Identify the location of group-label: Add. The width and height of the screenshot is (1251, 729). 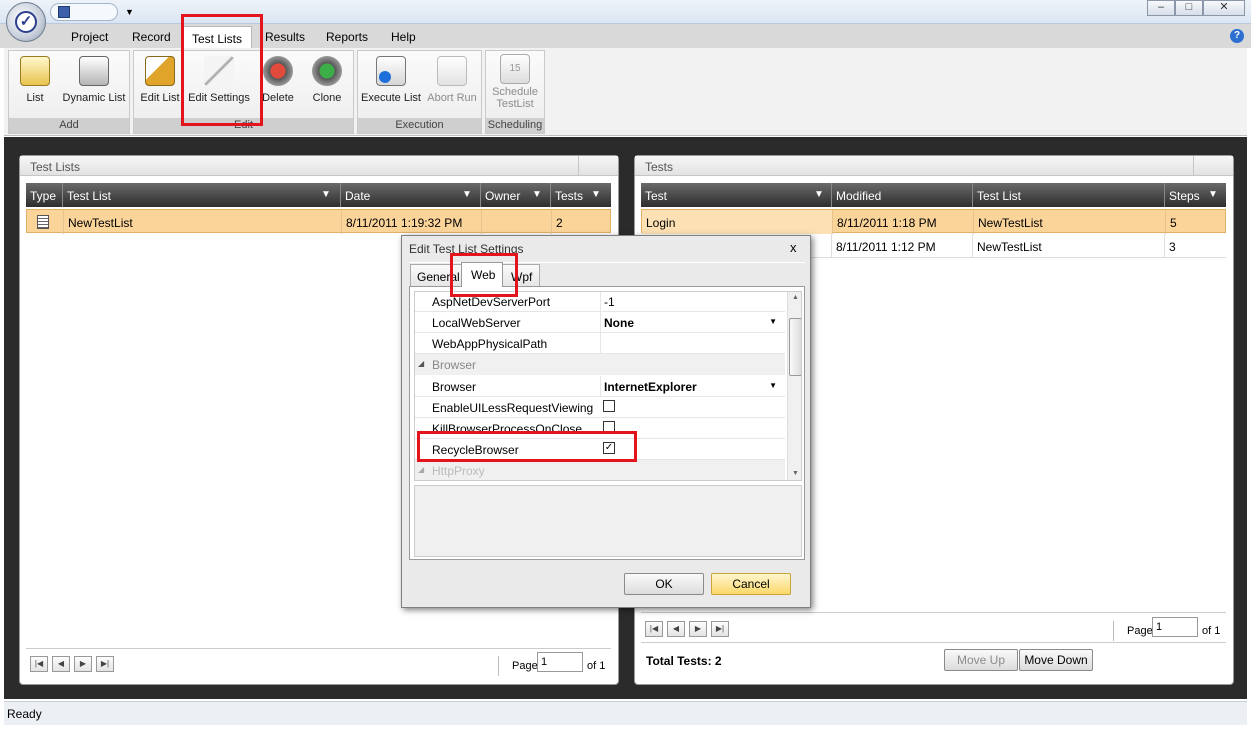
(69, 125).